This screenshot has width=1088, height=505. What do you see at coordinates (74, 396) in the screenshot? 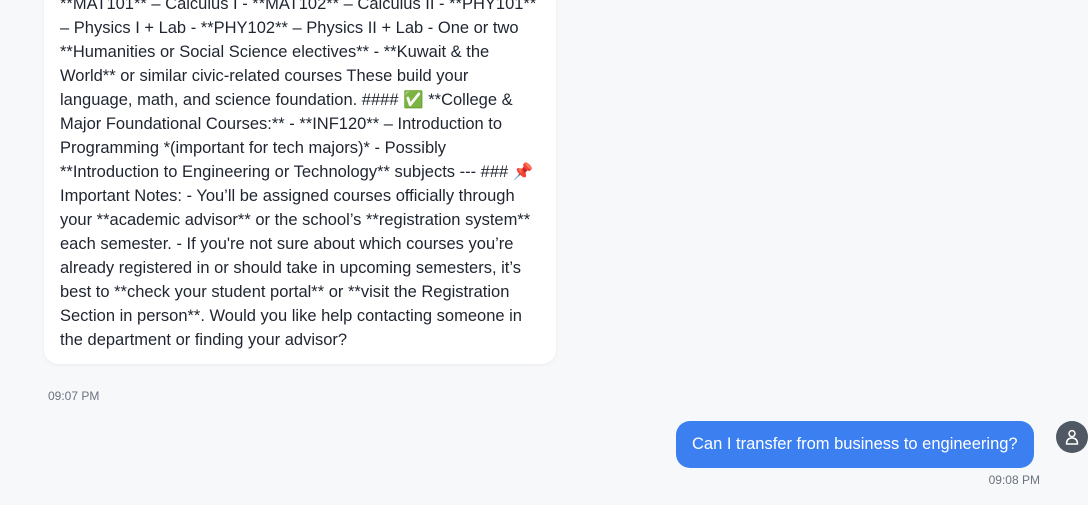
I see `assistant-message-timestamp: 09:07 PM` at bounding box center [74, 396].